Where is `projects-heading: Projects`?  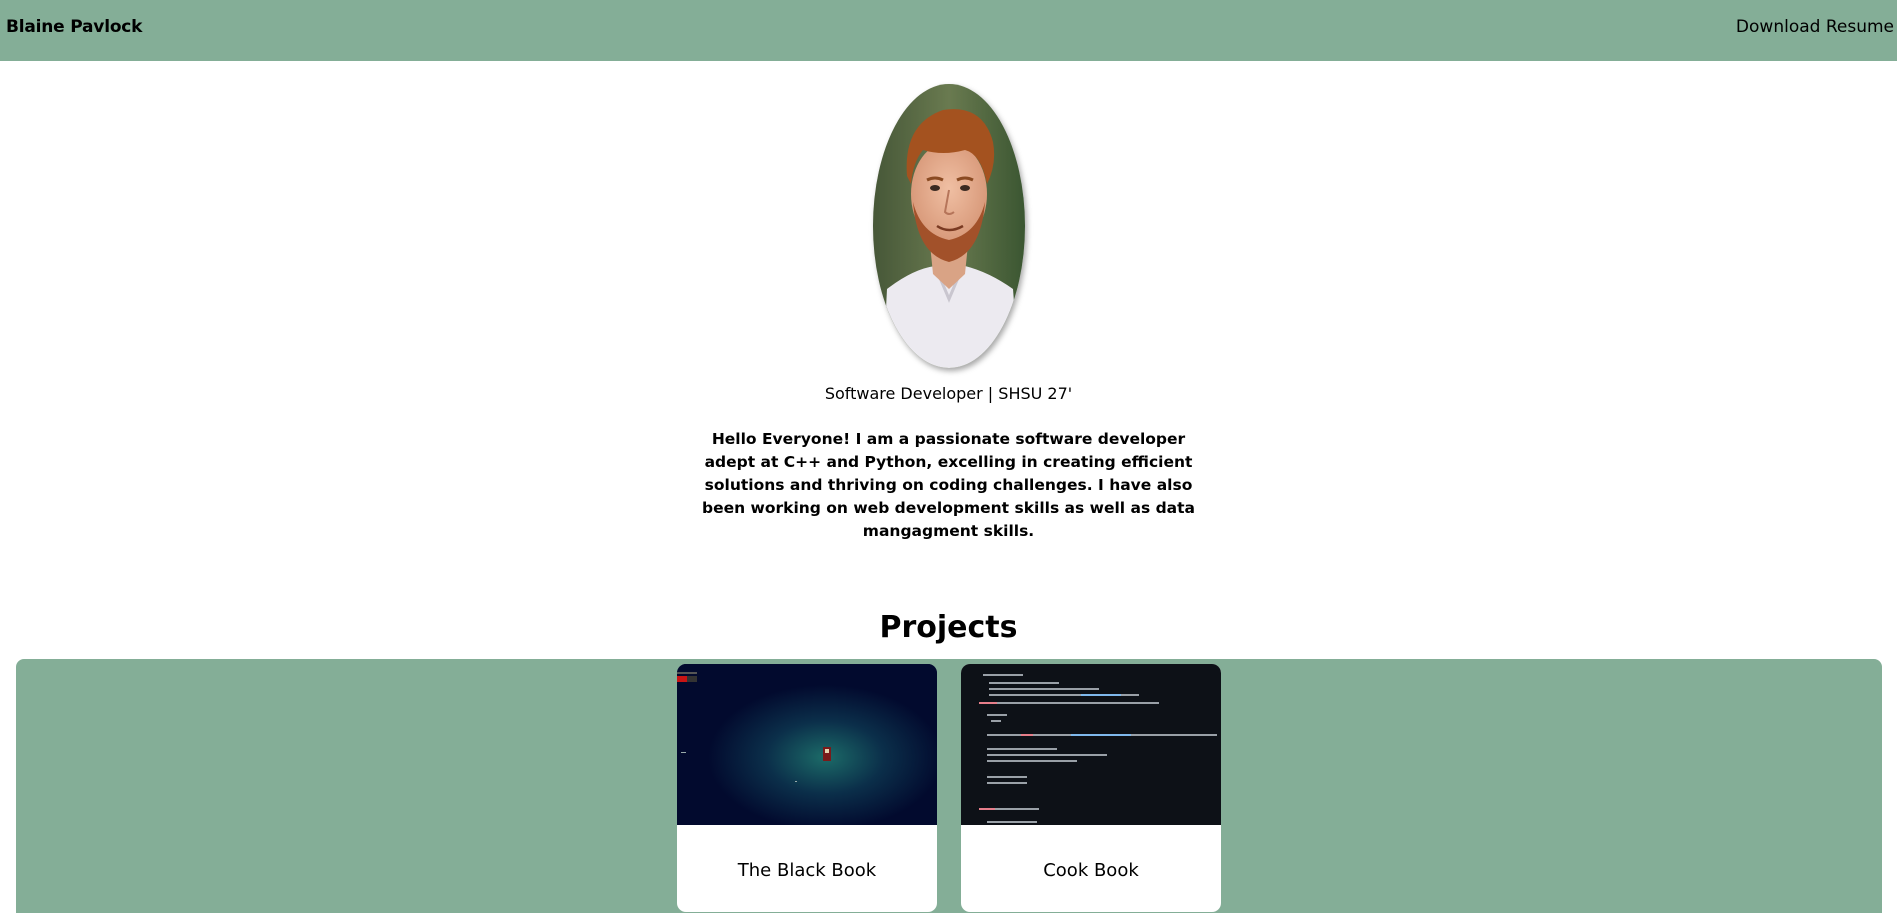
projects-heading: Projects is located at coordinates (948, 627).